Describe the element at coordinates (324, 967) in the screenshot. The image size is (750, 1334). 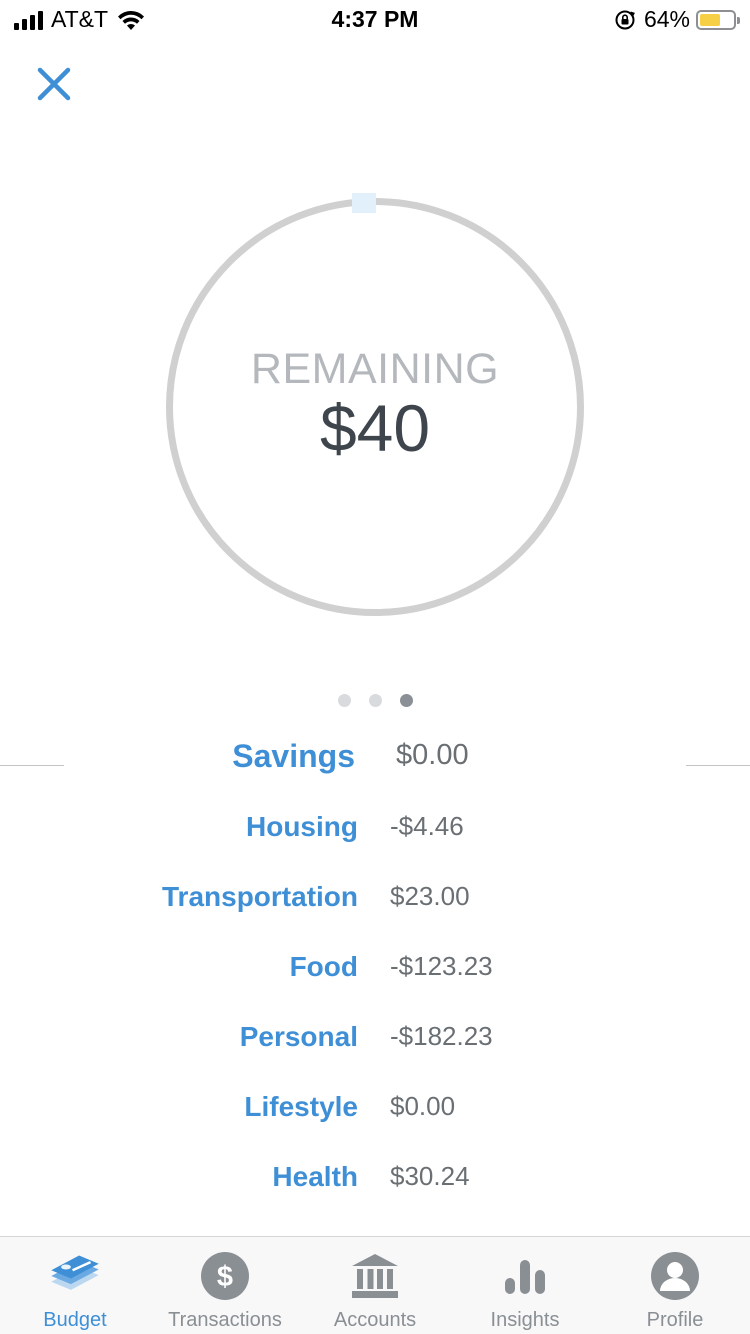
I see `category-name: Food` at that location.